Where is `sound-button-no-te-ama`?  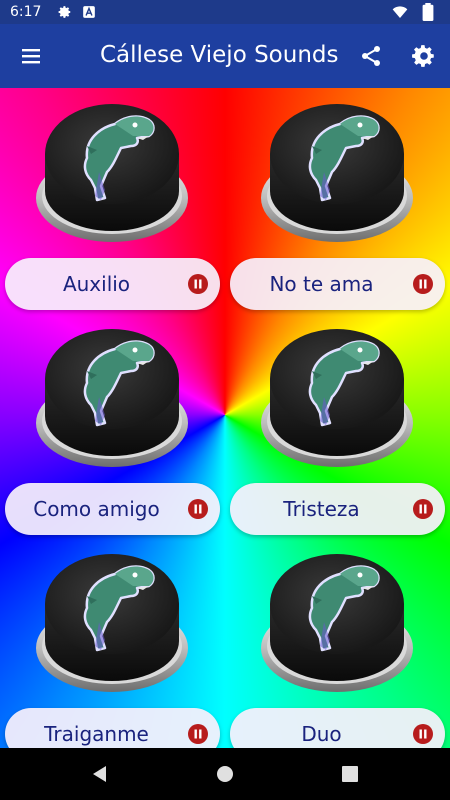 sound-button-no-te-ama is located at coordinates (337, 171).